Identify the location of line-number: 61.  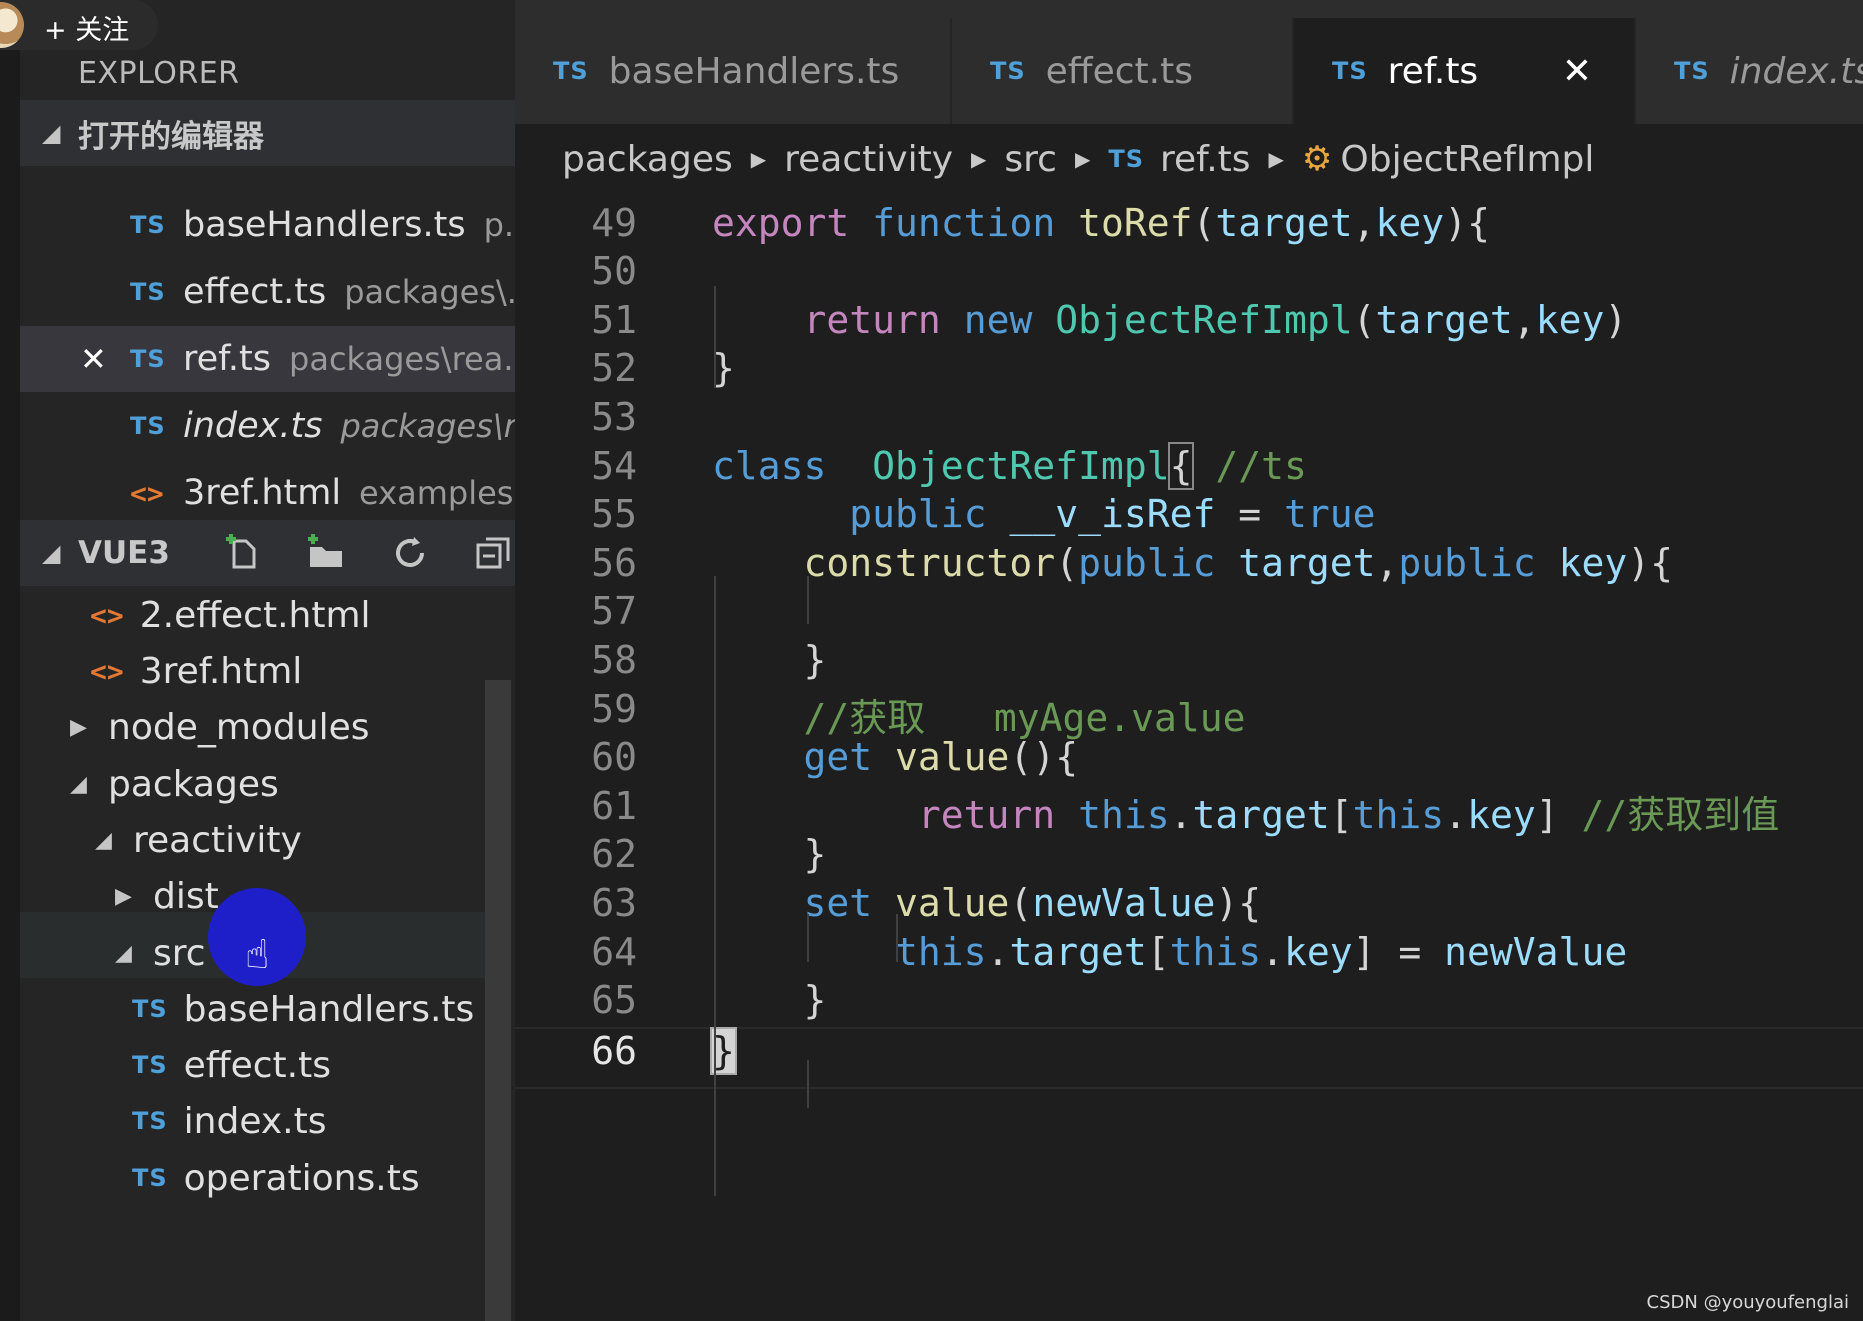
(614, 805).